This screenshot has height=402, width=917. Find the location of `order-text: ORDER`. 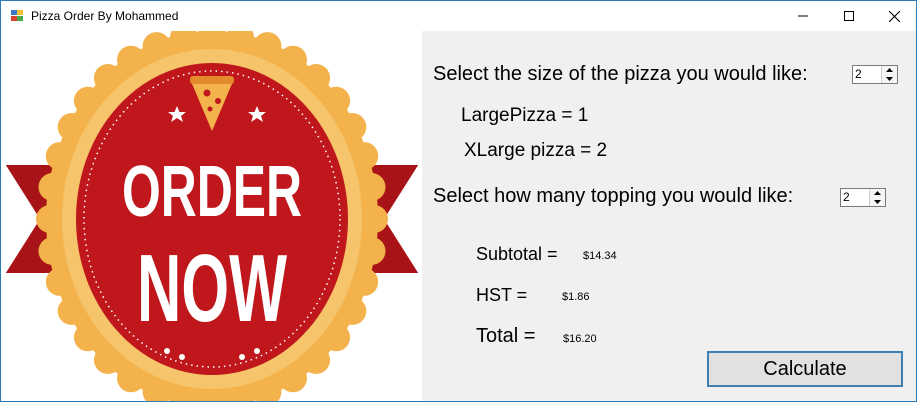

order-text: ORDER is located at coordinates (212, 192).